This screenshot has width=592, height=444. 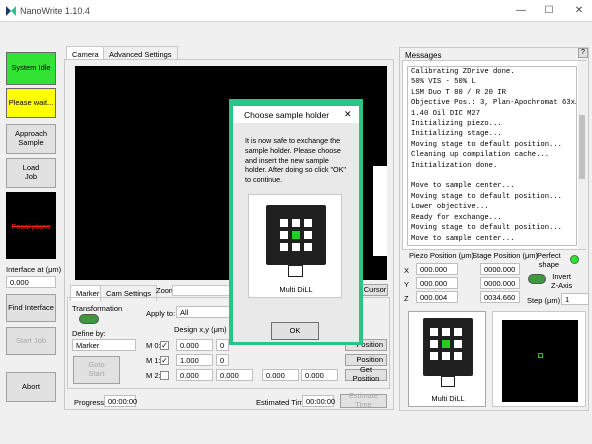 I want to click on m0-y-field: 0, so click(x=222, y=345).